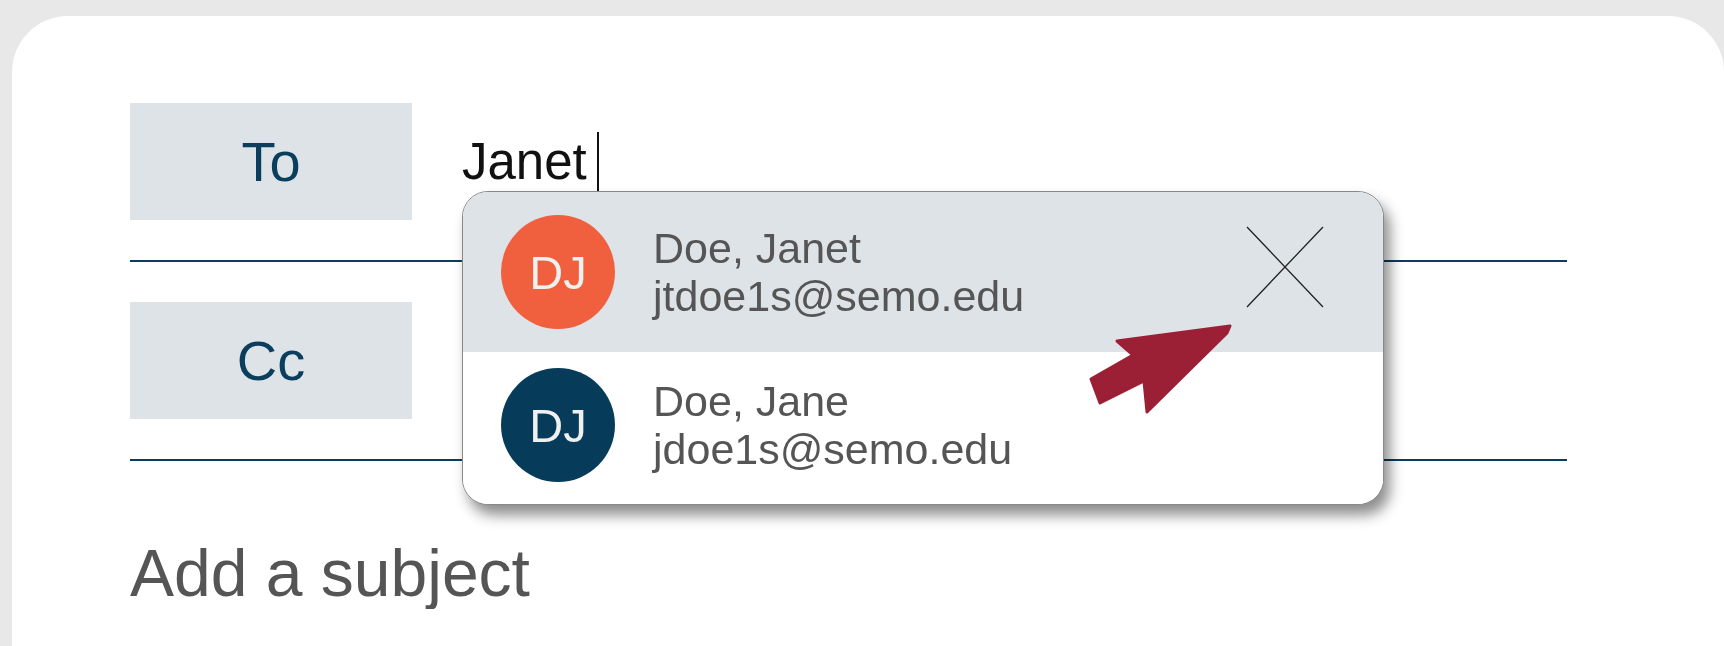 This screenshot has height=646, width=1724. Describe the element at coordinates (271, 161) in the screenshot. I see `field-label: To` at that location.